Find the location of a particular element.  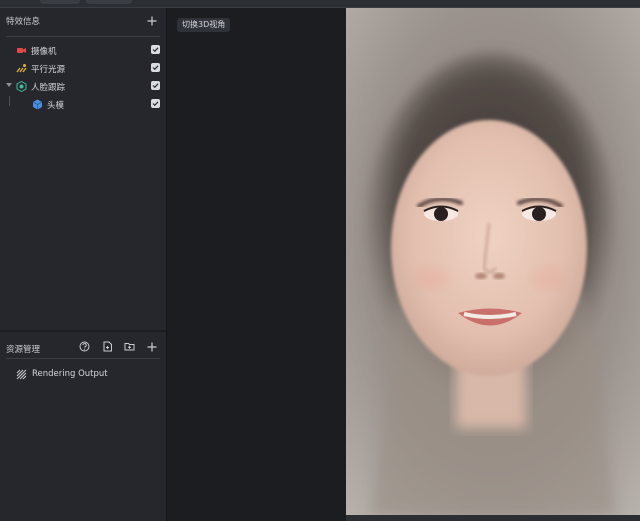

effects-panel-header: 特效信息 is located at coordinates (83, 21).